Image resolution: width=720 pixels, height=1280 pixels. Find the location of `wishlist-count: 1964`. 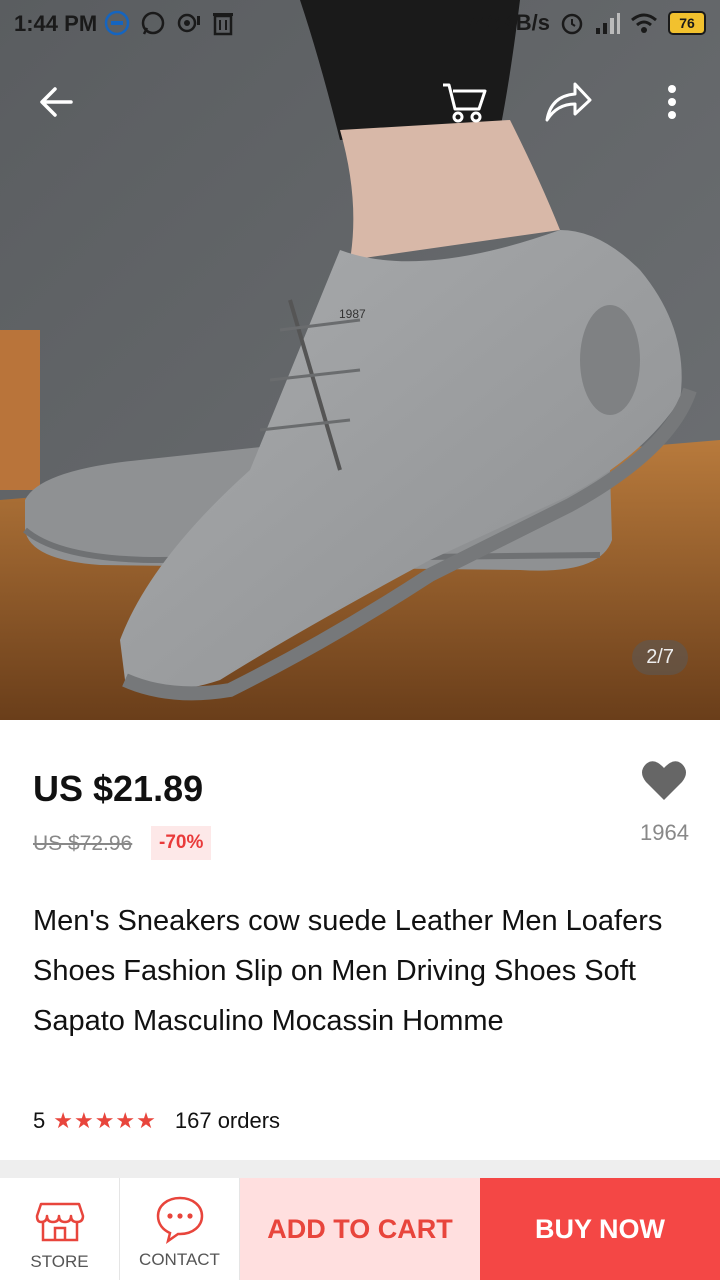

wishlist-count: 1964 is located at coordinates (664, 832).